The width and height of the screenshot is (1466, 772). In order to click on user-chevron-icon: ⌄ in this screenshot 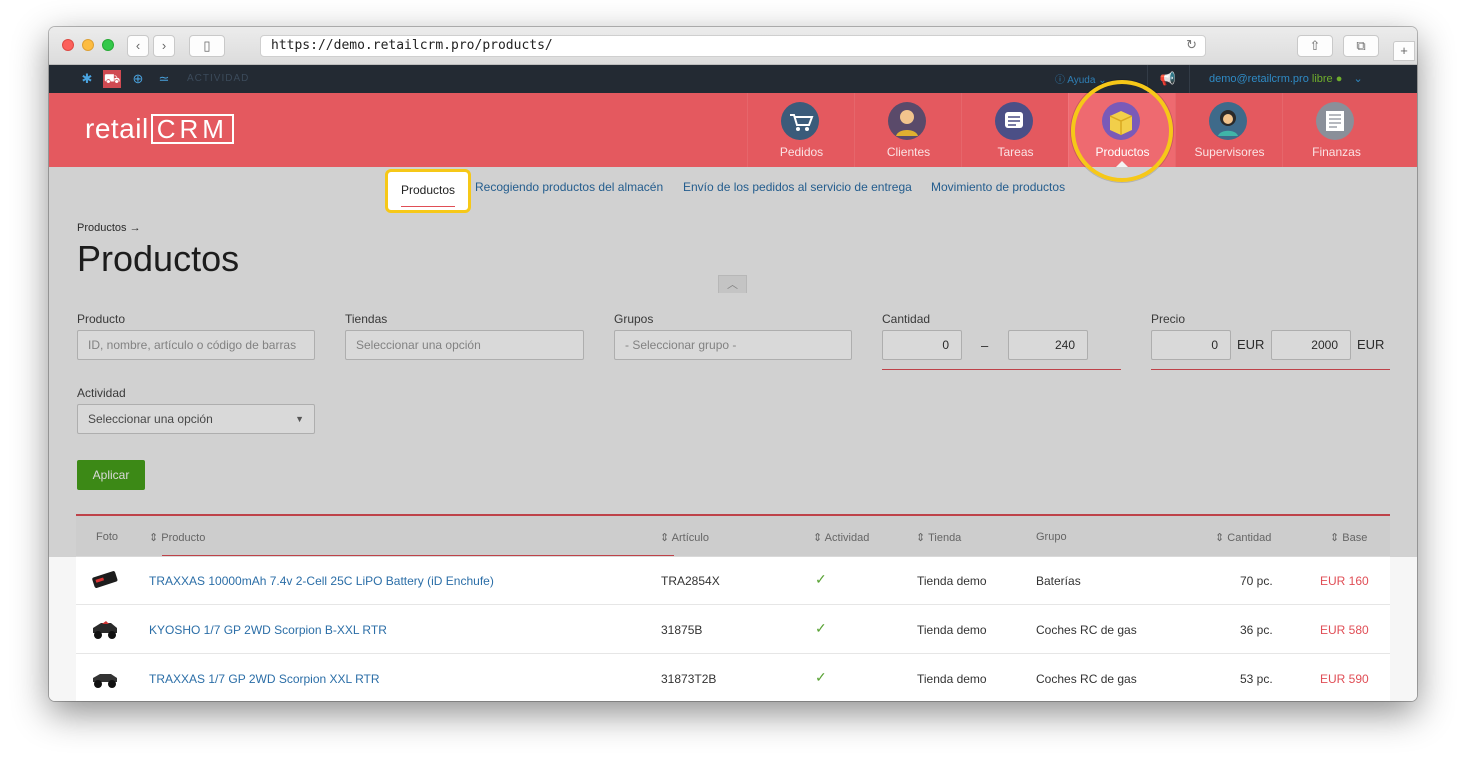, I will do `click(1358, 79)`.